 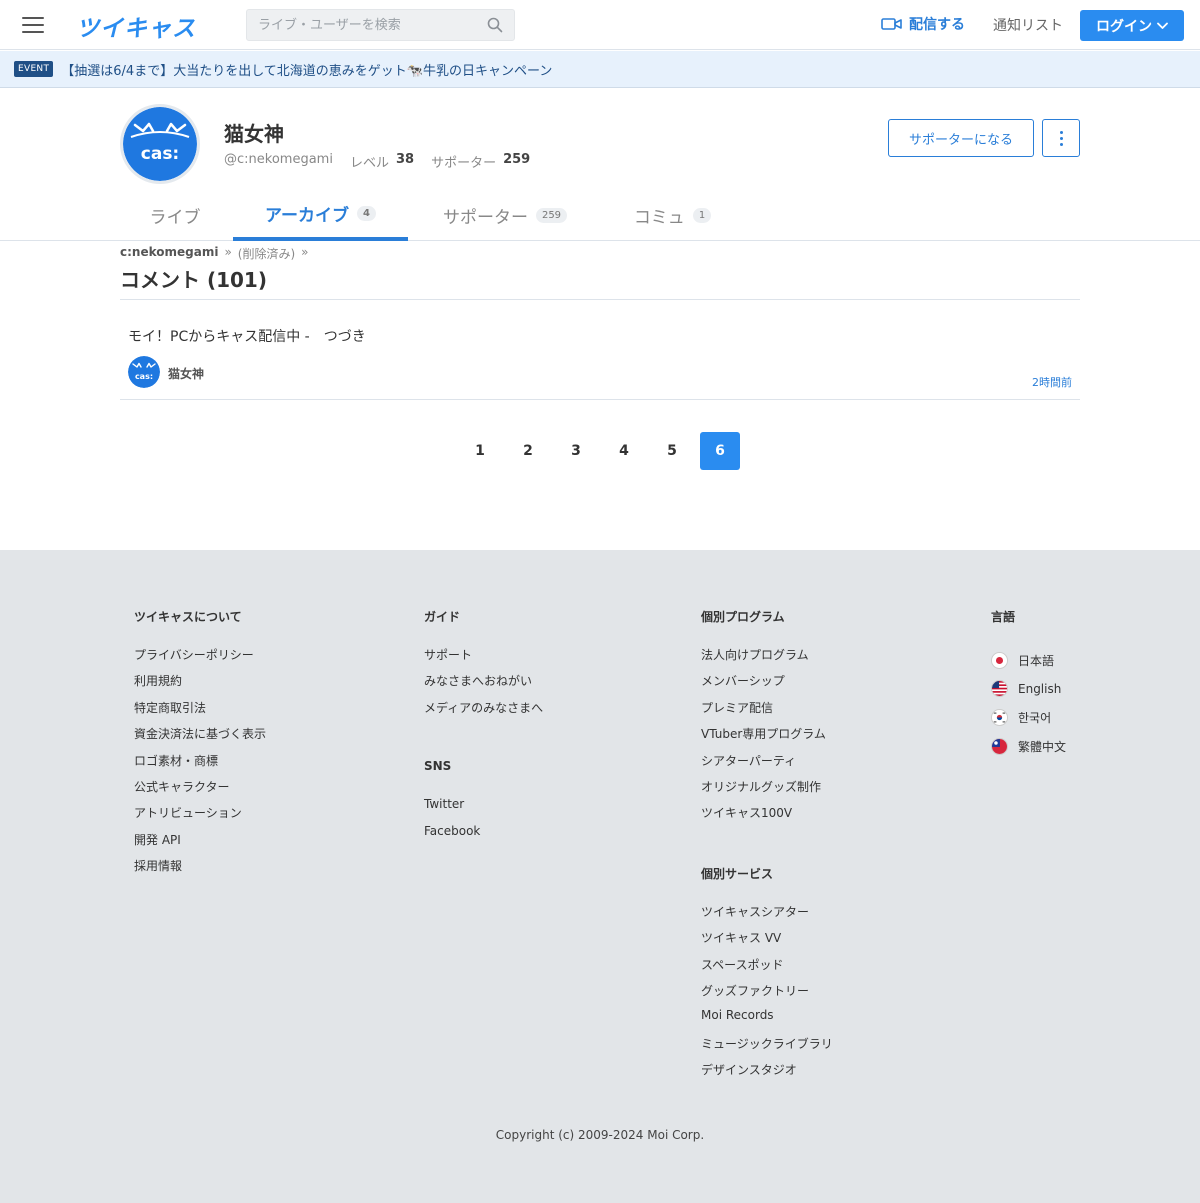 I want to click on footer-link: 採用情報, so click(x=200, y=870).